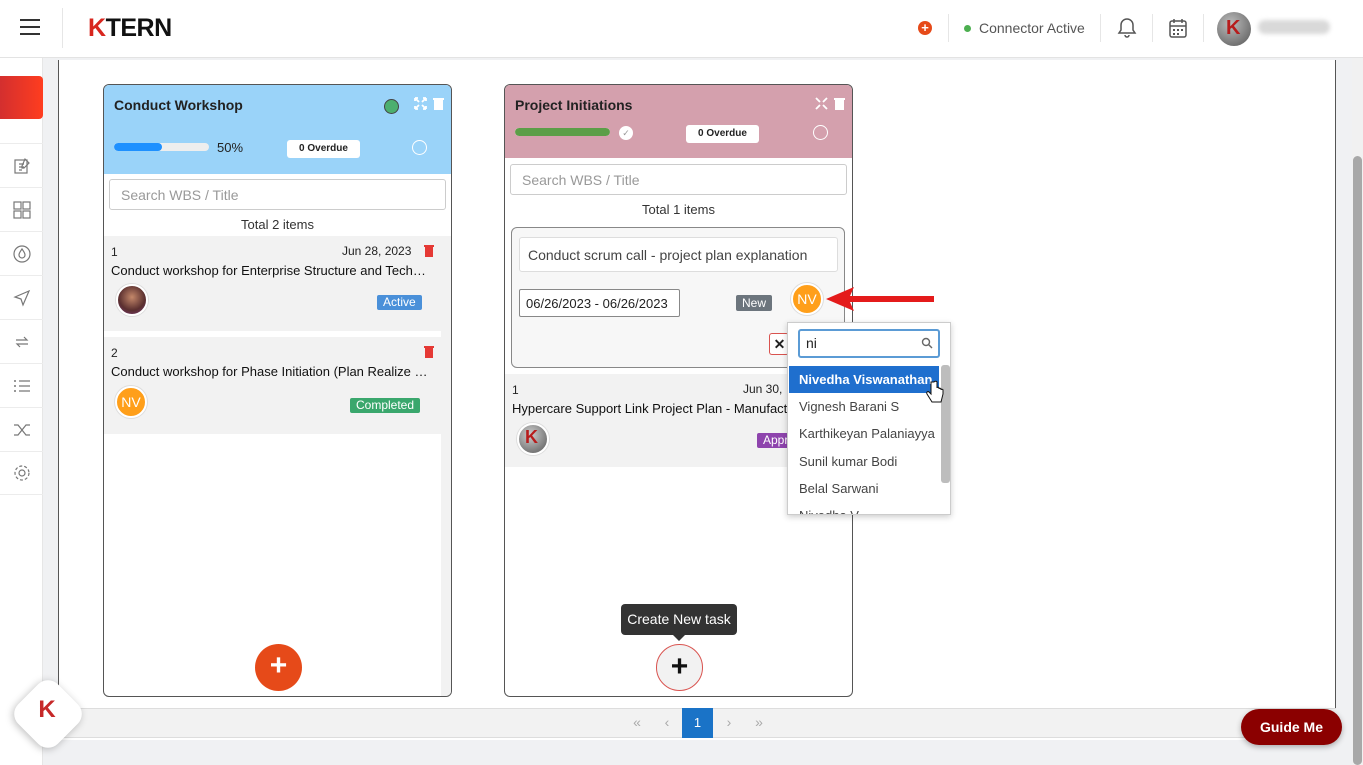 The image size is (1363, 765). What do you see at coordinates (779, 344) in the screenshot?
I see `cancel-task-button: ✕` at bounding box center [779, 344].